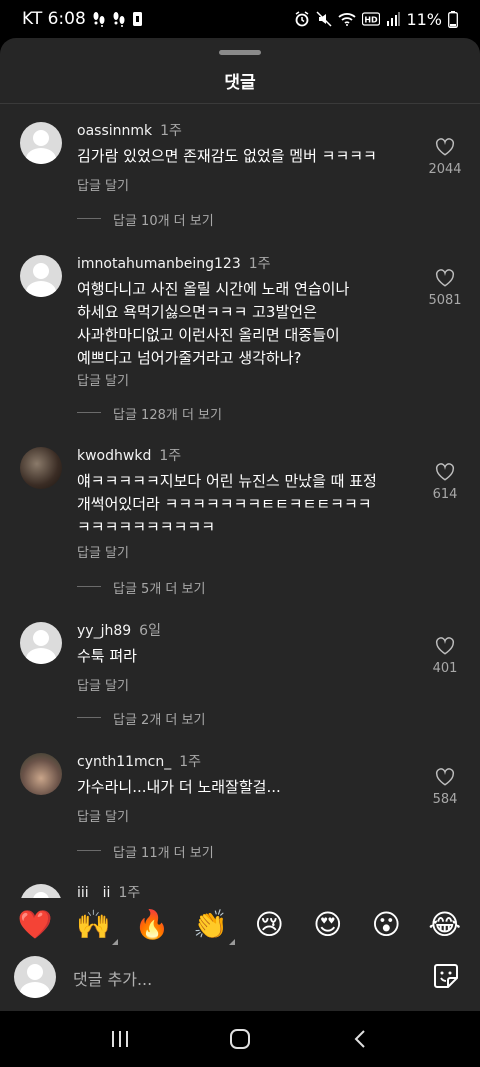 This screenshot has height=1067, width=480. What do you see at coordinates (240, 52) in the screenshot?
I see `drag-handle` at bounding box center [240, 52].